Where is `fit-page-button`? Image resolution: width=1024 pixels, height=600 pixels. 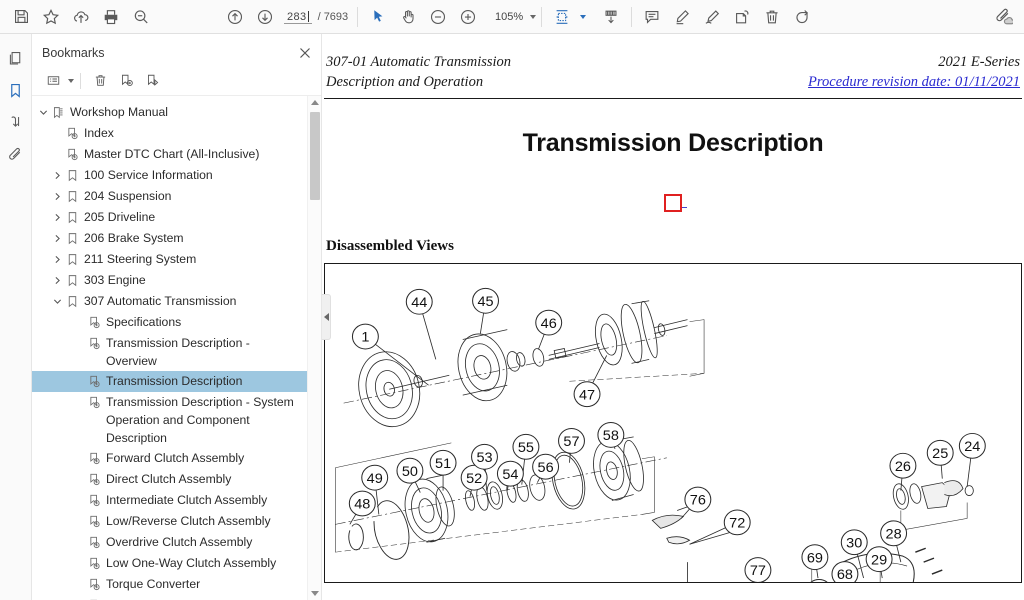 fit-page-button is located at coordinates (562, 17).